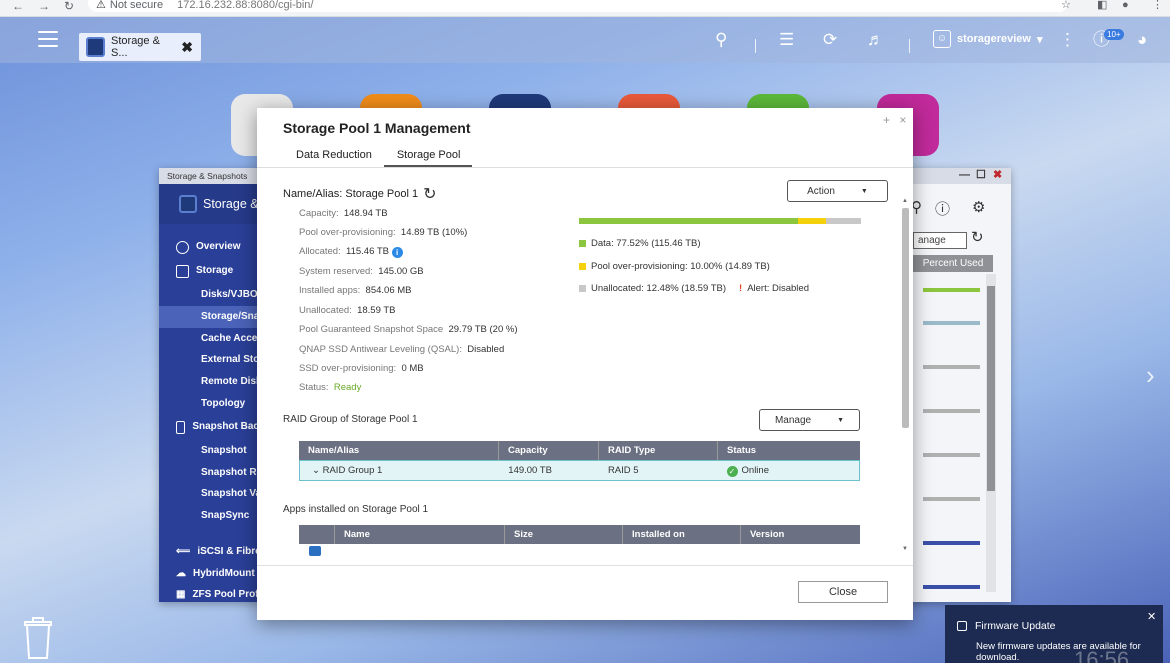  I want to click on dialog-controls: + ×, so click(896, 120).